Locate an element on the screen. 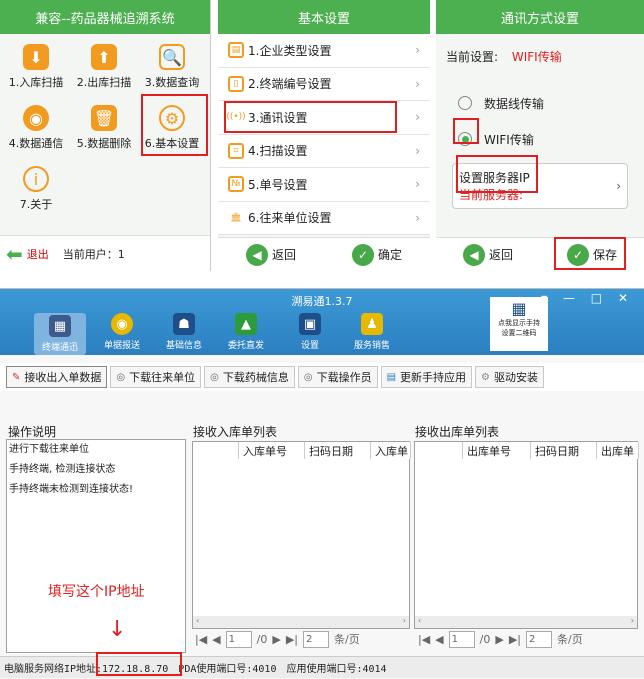 This screenshot has width=644, height=679. driver-install-button: ⚙ 驱动安装 is located at coordinates (510, 377).